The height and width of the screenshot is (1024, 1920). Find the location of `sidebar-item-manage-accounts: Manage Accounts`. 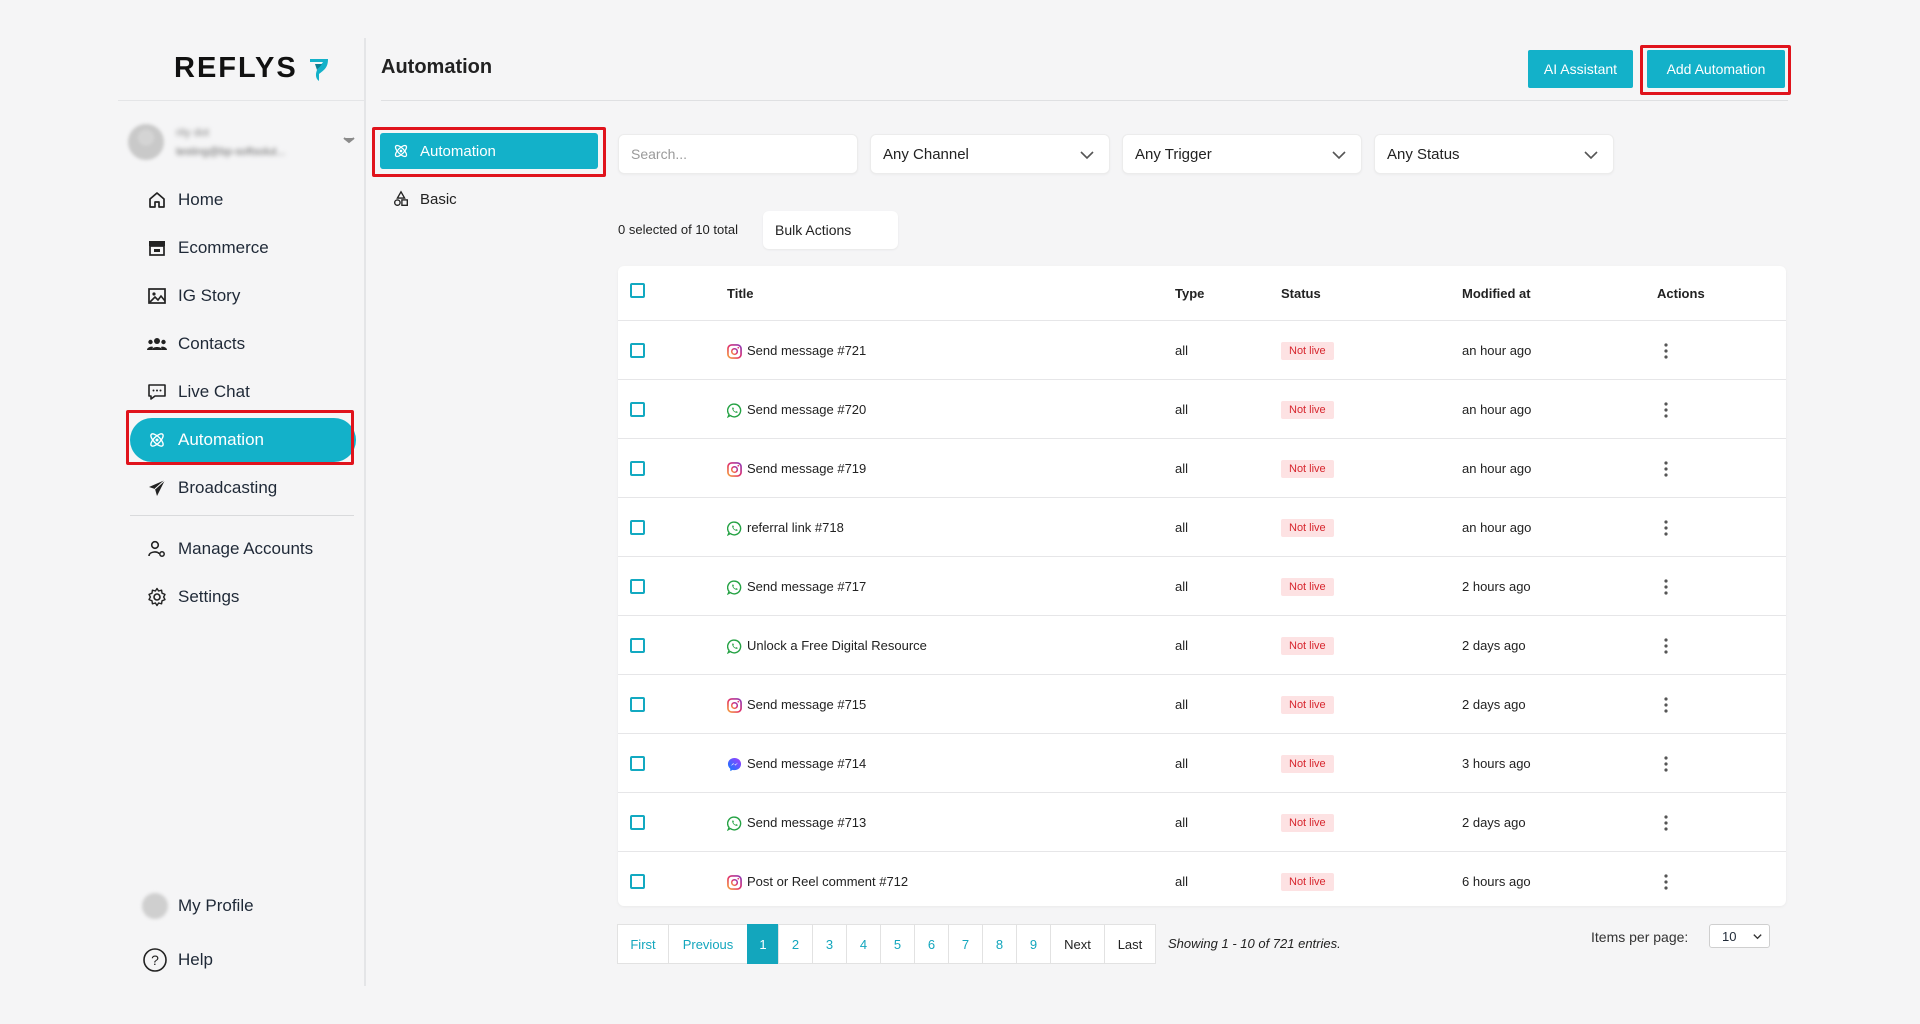

sidebar-item-manage-accounts: Manage Accounts is located at coordinates (243, 549).